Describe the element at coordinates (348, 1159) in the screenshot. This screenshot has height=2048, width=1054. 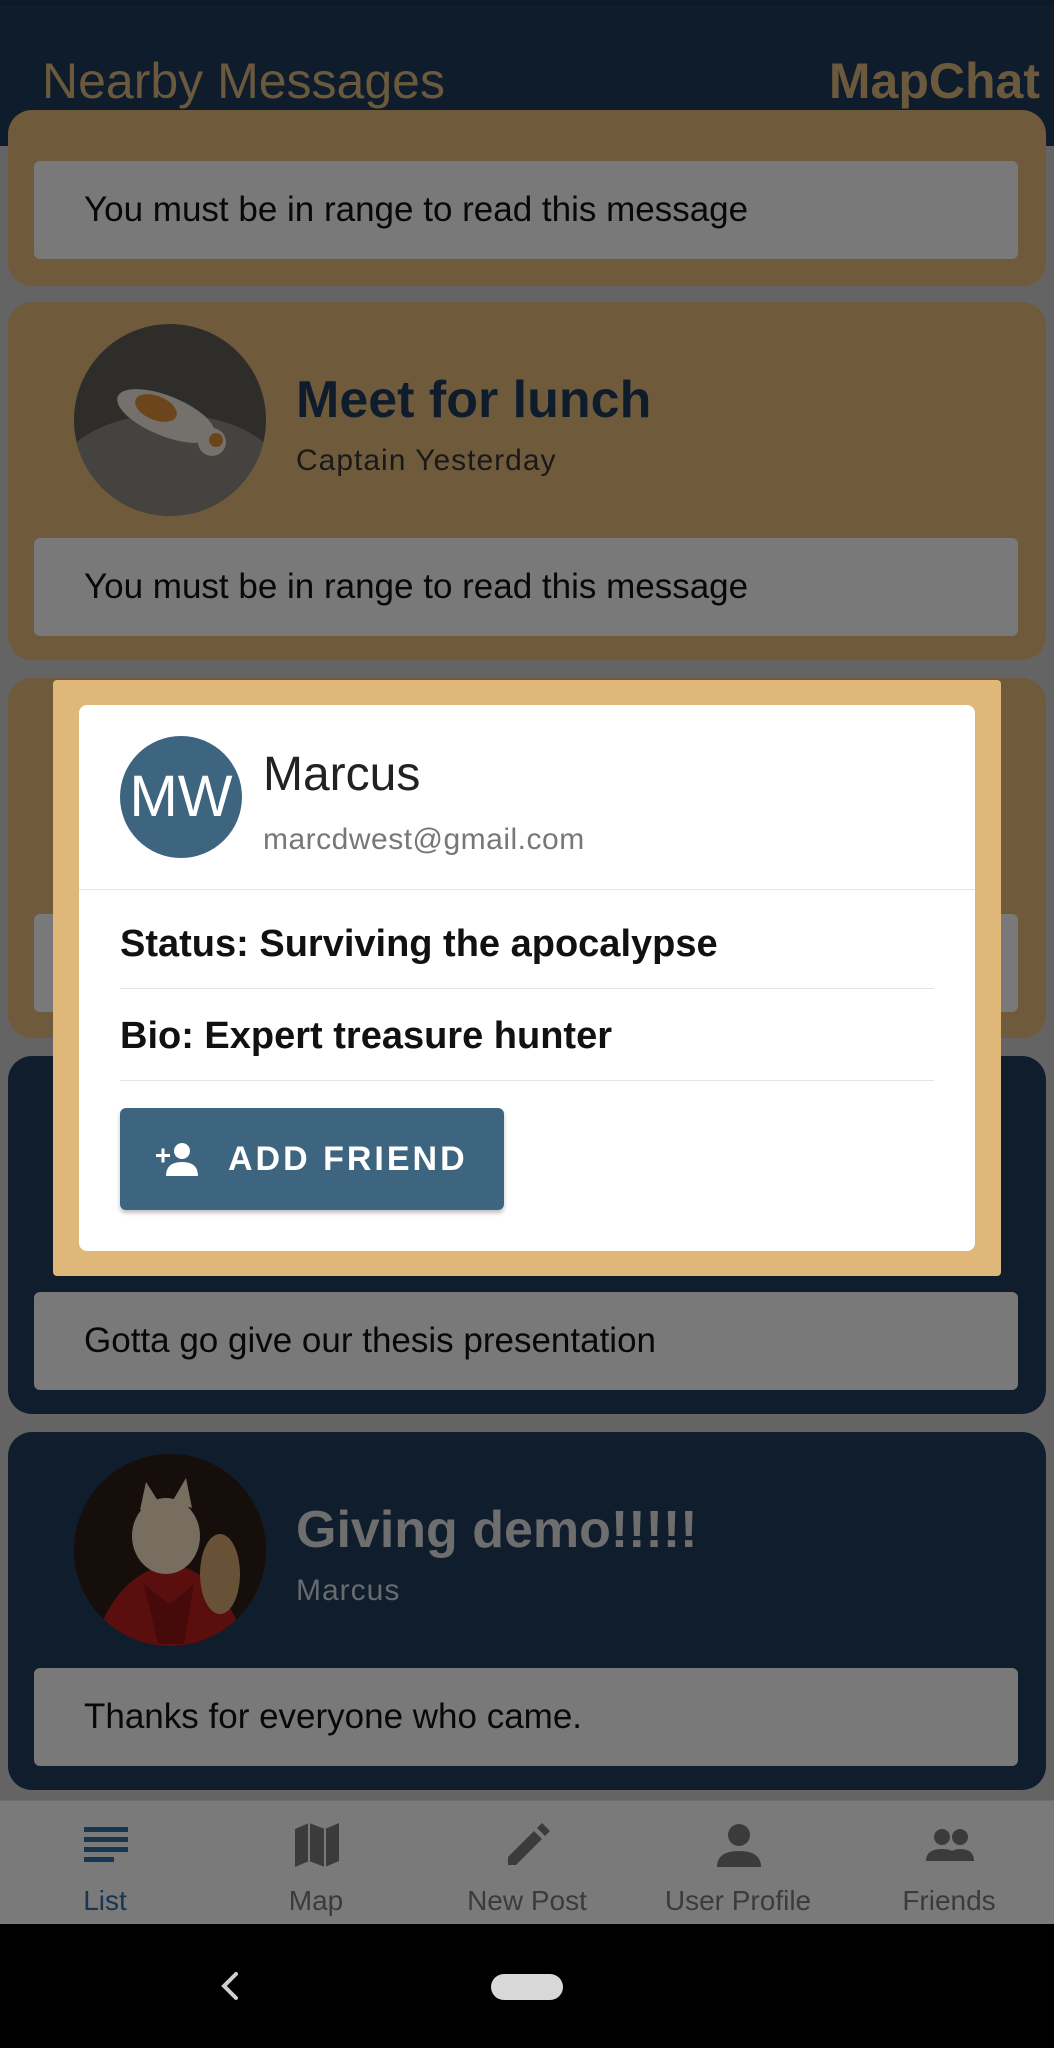
I see `add-friend-label: ADD FRIEND` at that location.